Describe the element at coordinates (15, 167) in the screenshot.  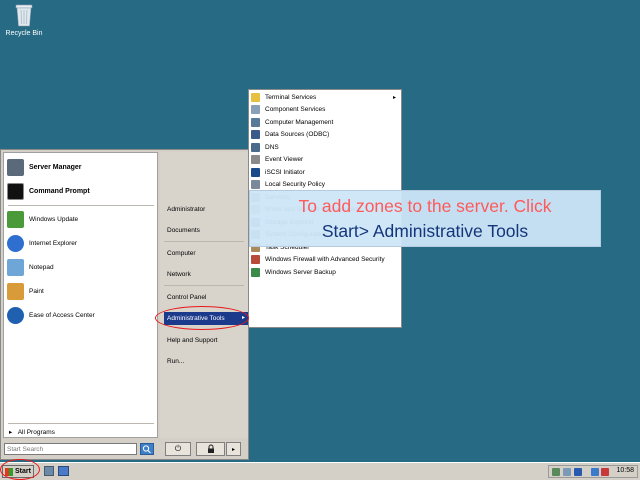
I see `server-manager-icon` at that location.